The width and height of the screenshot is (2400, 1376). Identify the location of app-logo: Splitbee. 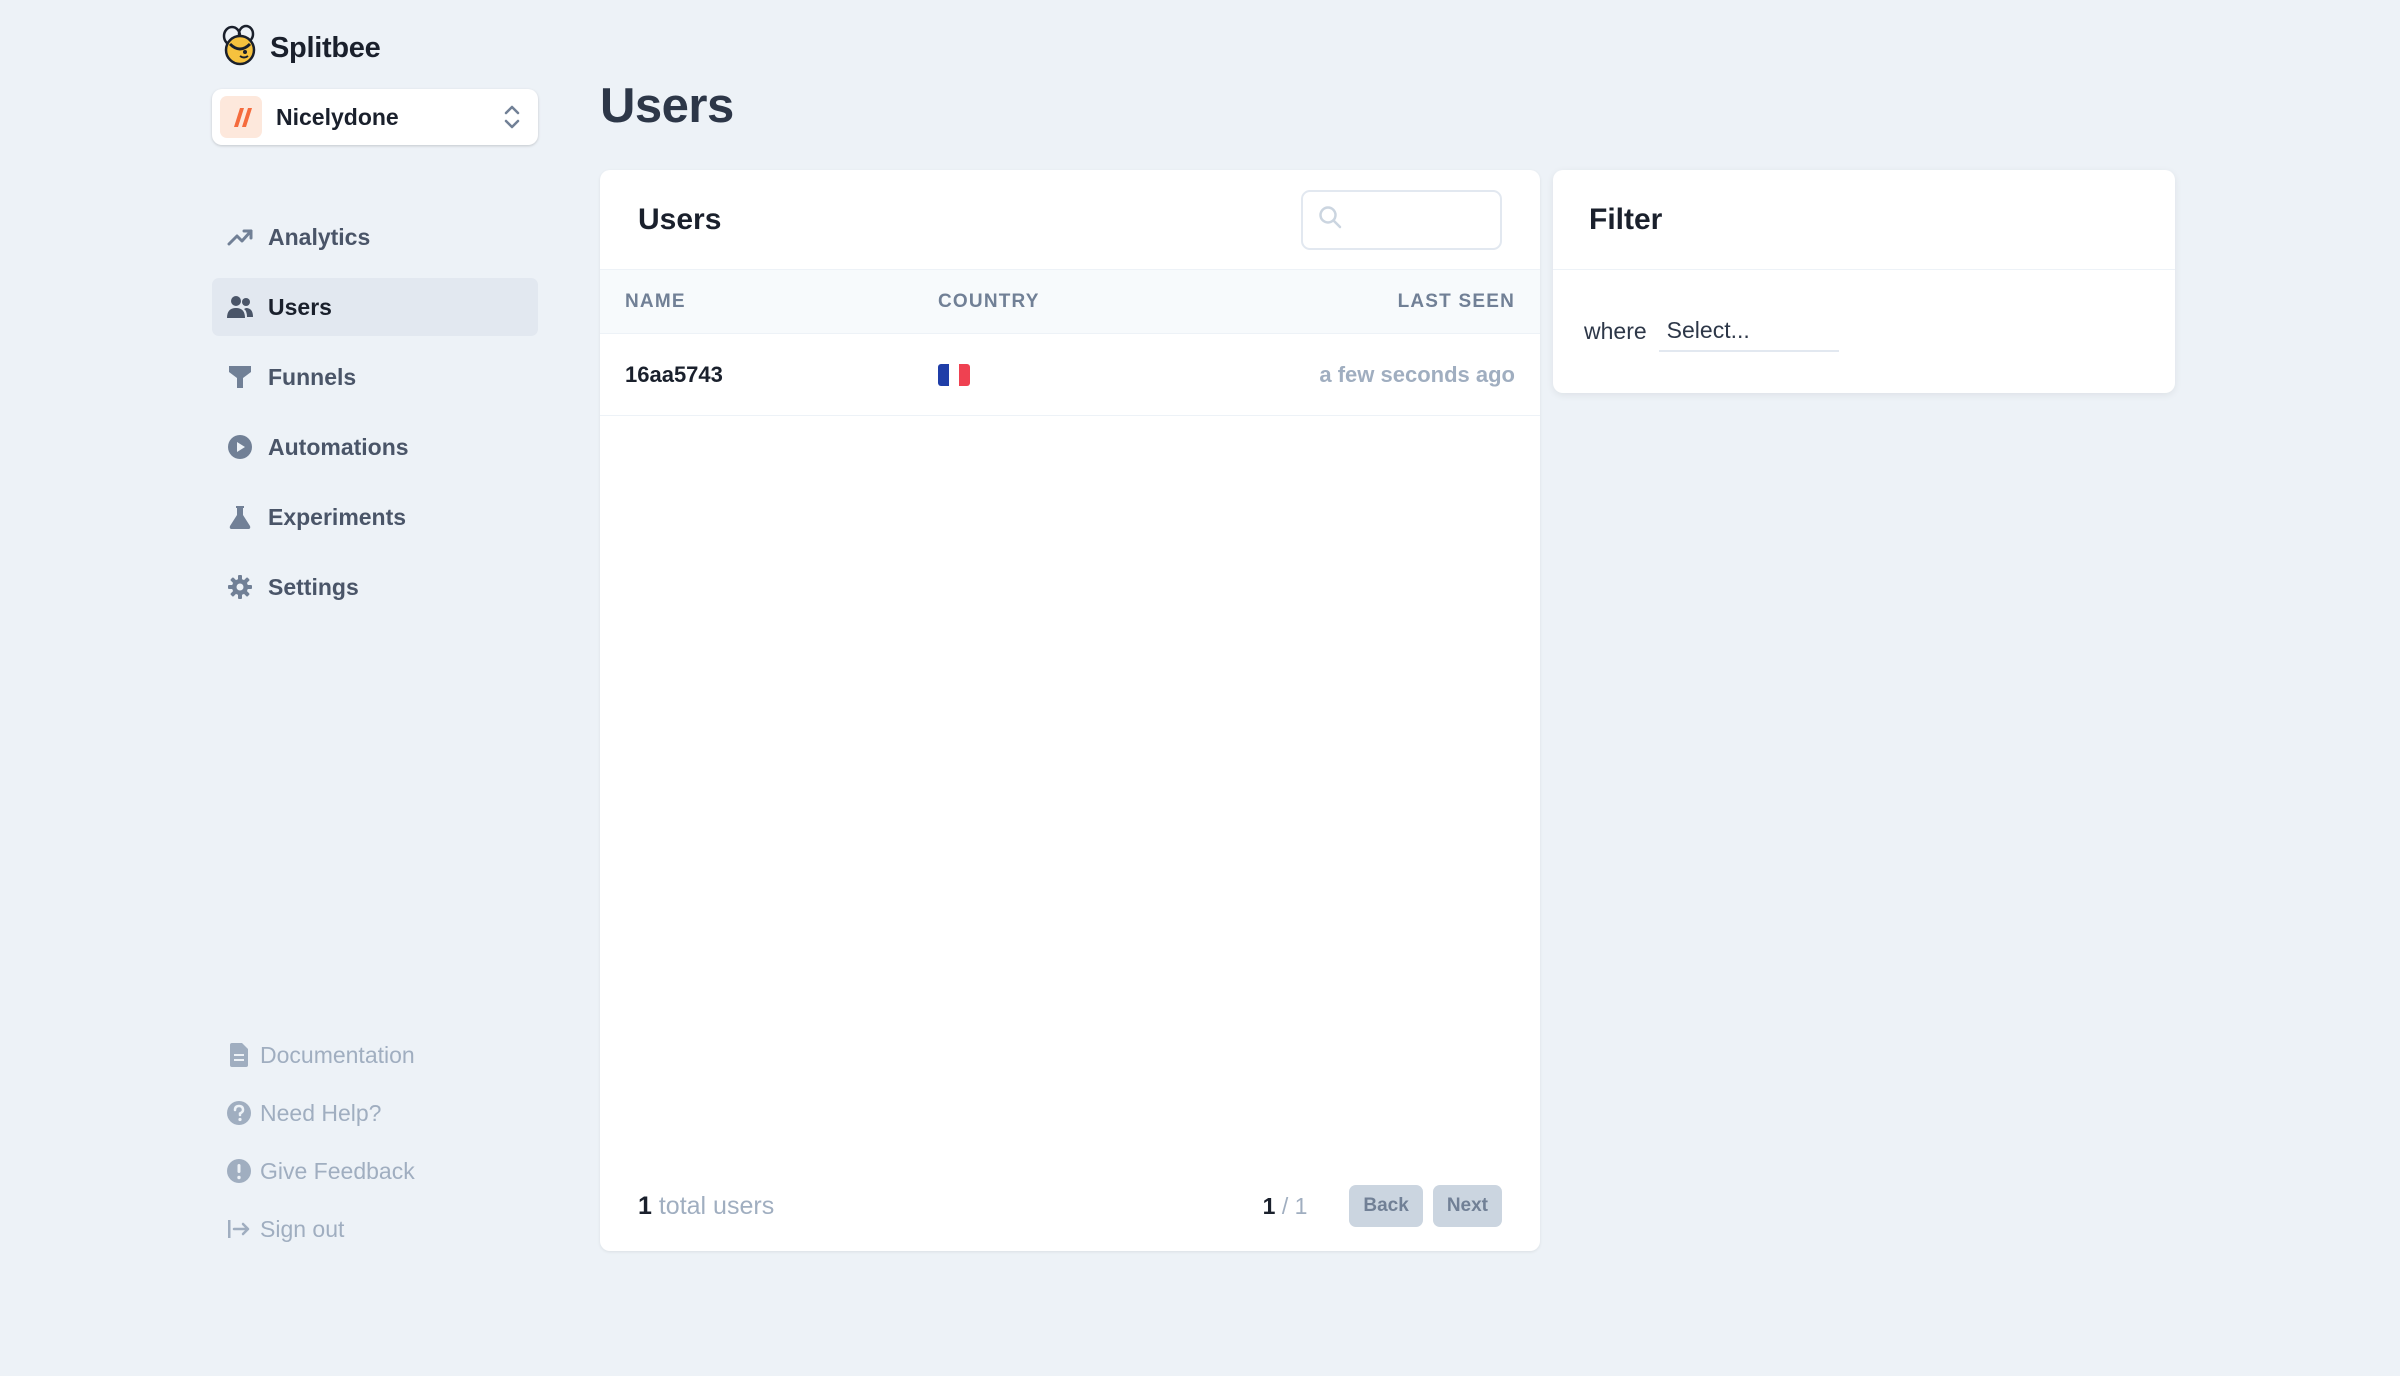
(299, 48).